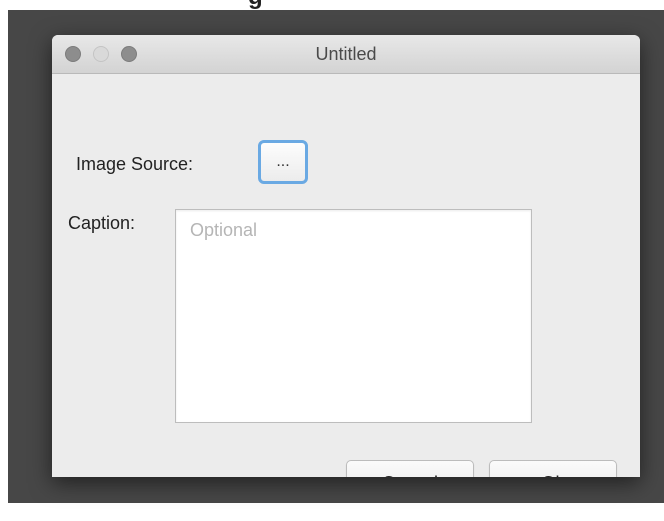 The image size is (664, 521). I want to click on top-strip: g, so click(332, 5).